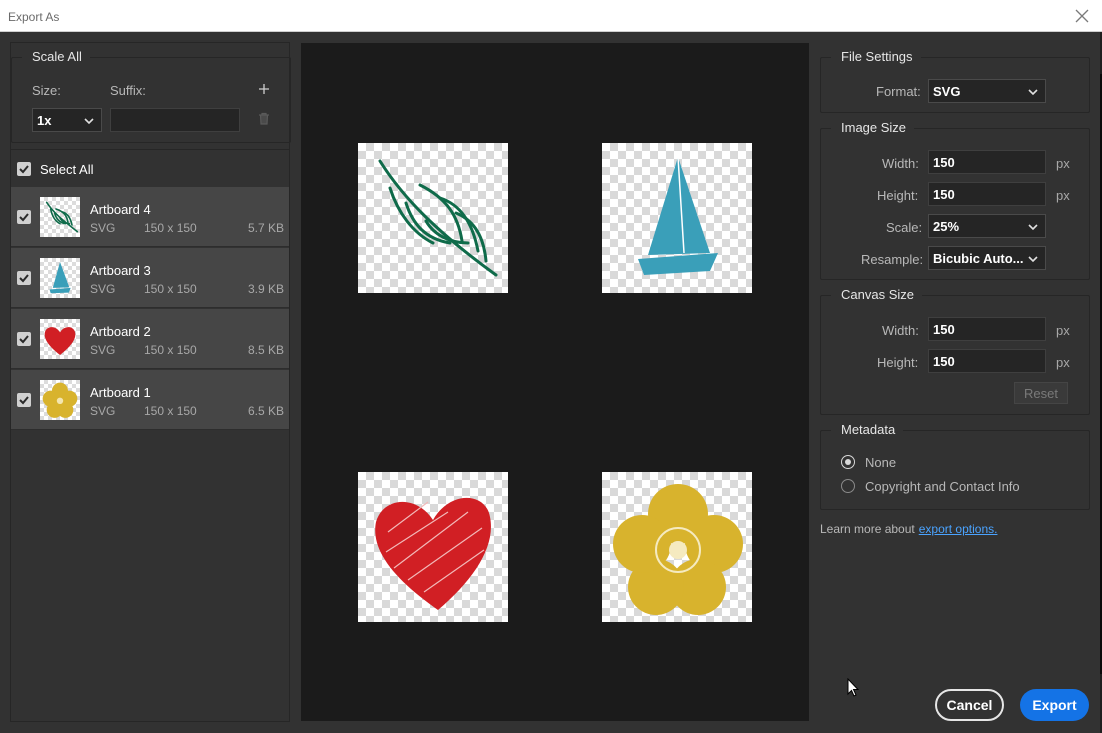  Describe the element at coordinates (898, 362) in the screenshot. I see `canvas-height-label: Height:` at that location.